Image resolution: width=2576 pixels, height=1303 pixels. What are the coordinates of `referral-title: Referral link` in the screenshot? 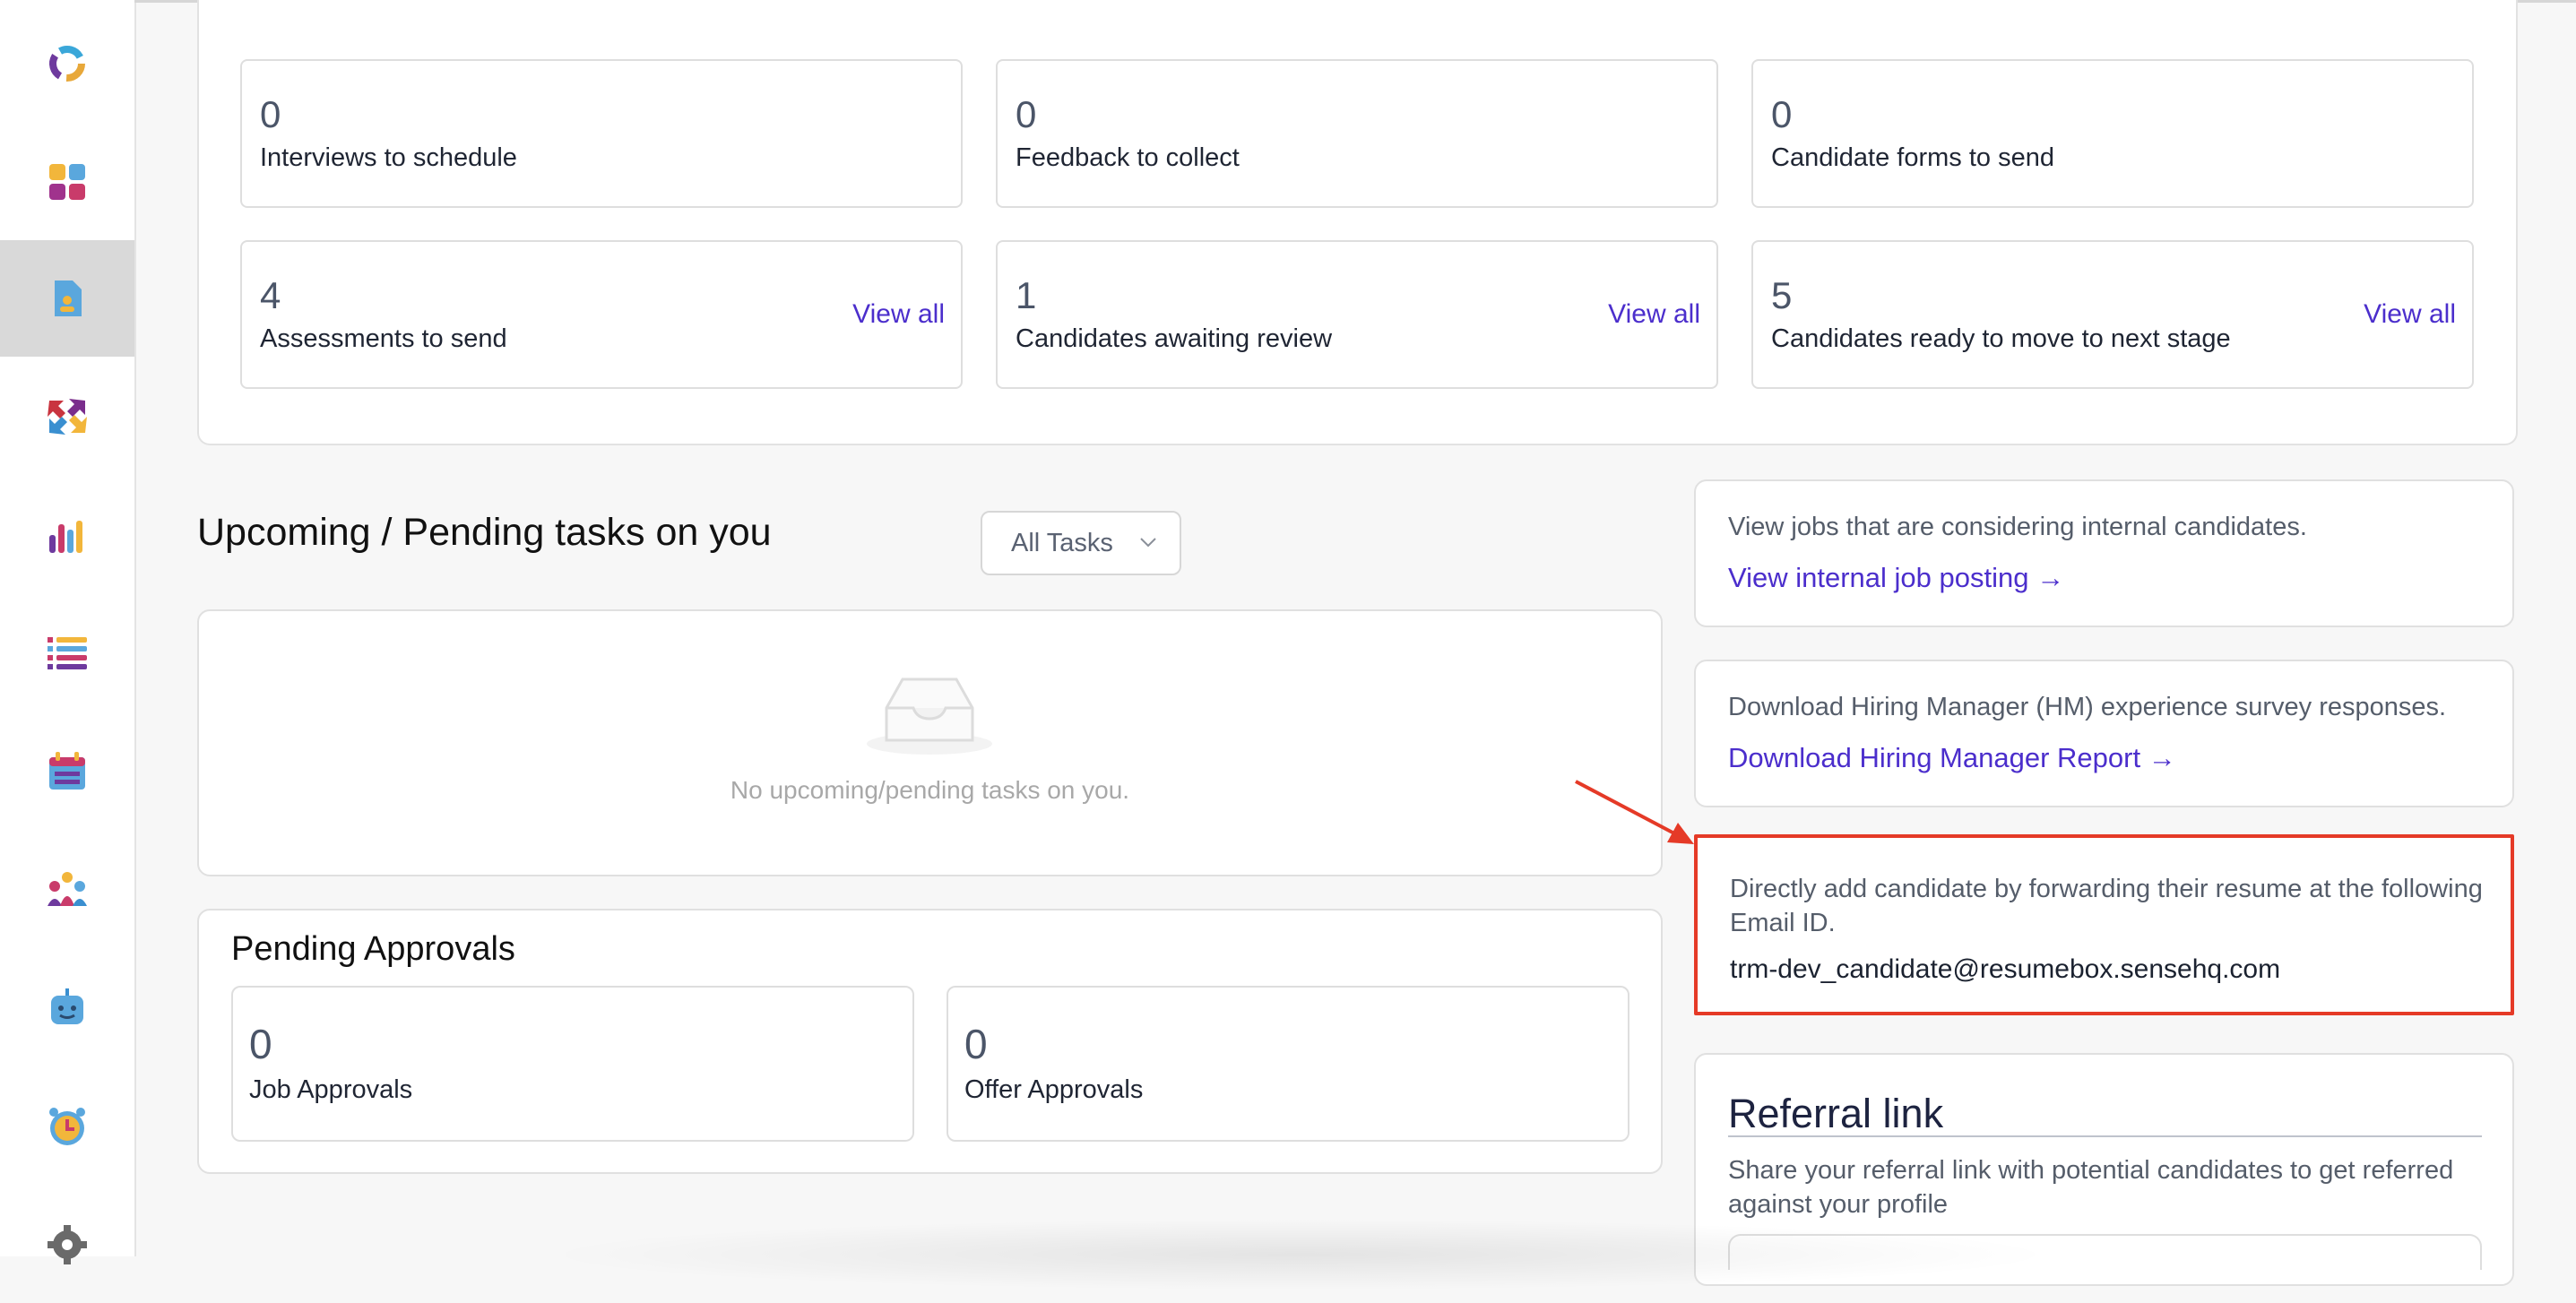 It's located at (1836, 1113).